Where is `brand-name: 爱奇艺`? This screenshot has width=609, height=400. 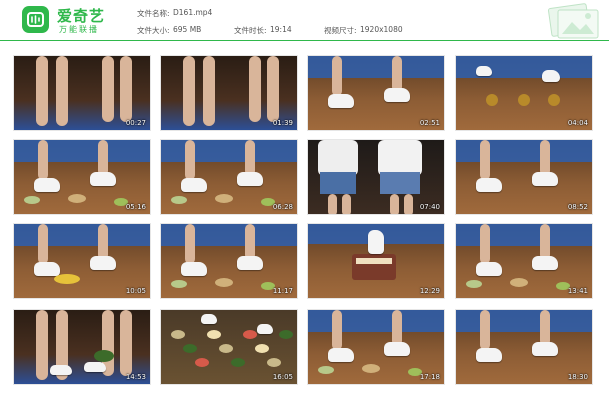 brand-name: 爱奇艺 is located at coordinates (81, 16).